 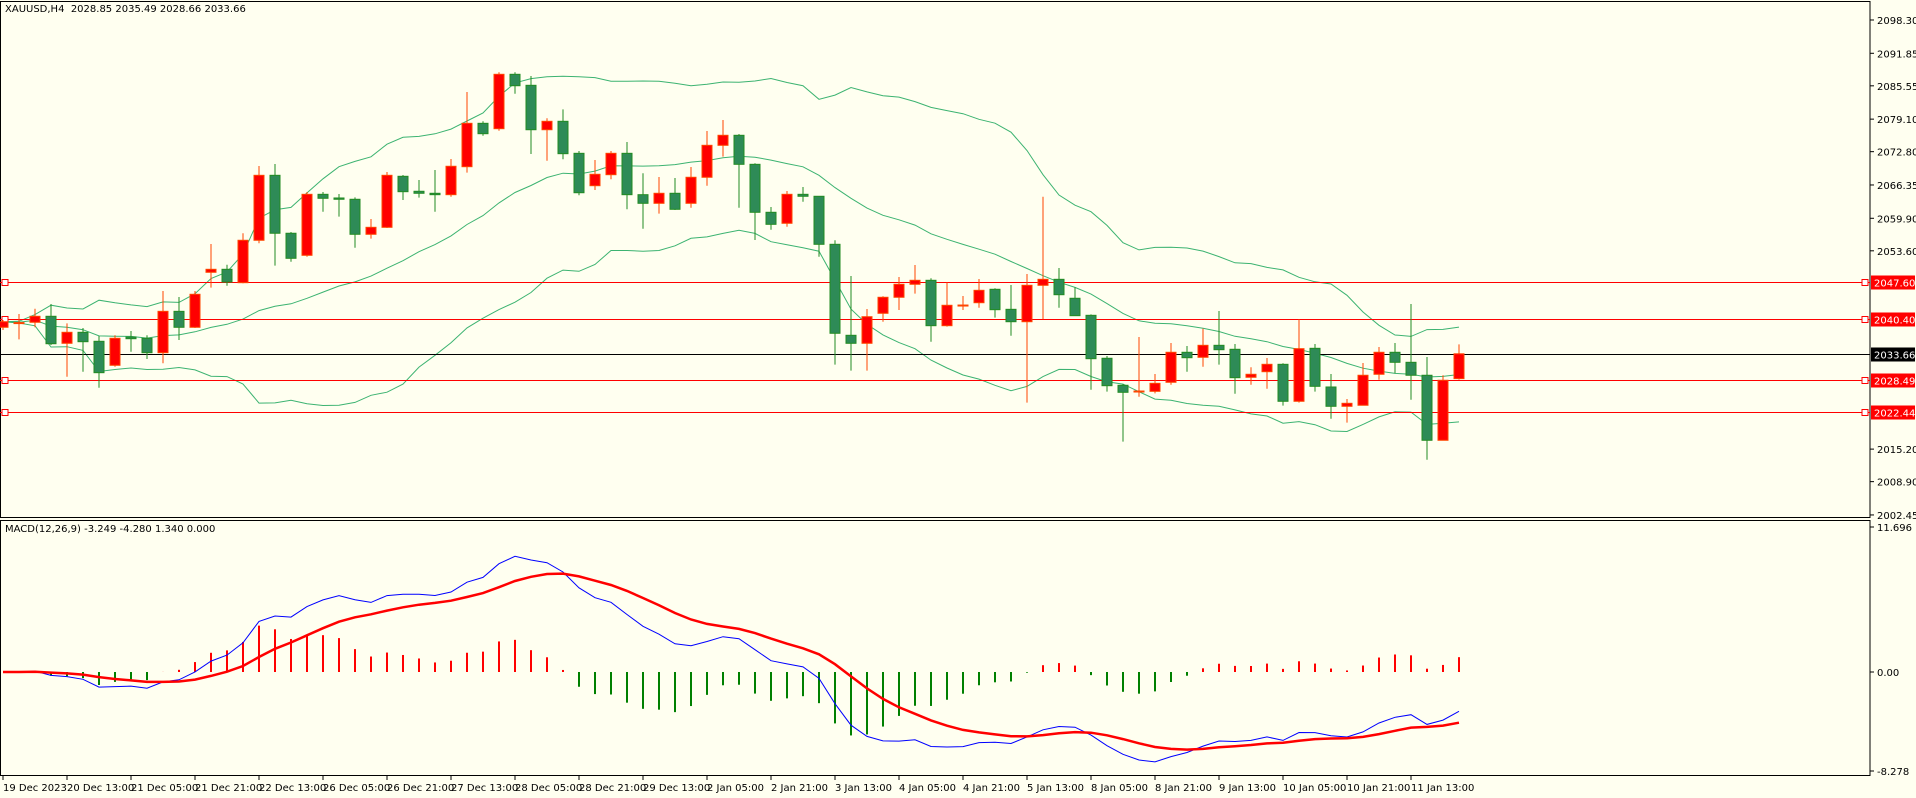 I want to click on time-tick-label: 22 Dec 13:00, so click(x=292, y=788).